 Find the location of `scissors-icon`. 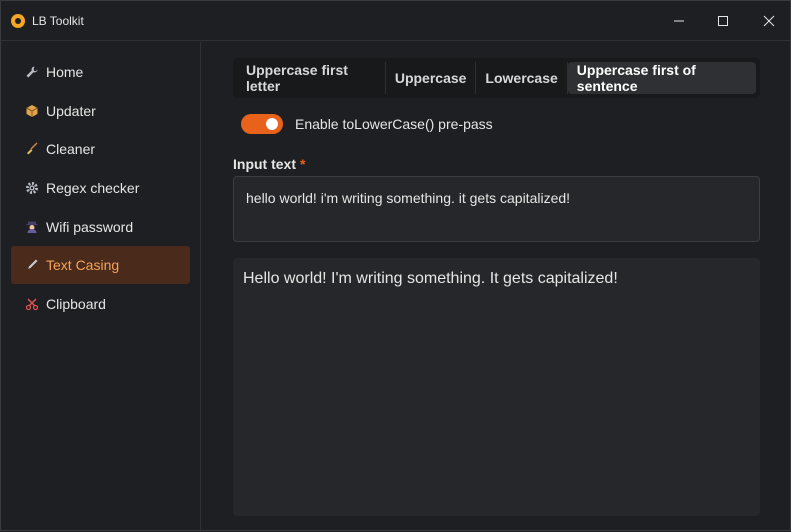

scissors-icon is located at coordinates (32, 304).